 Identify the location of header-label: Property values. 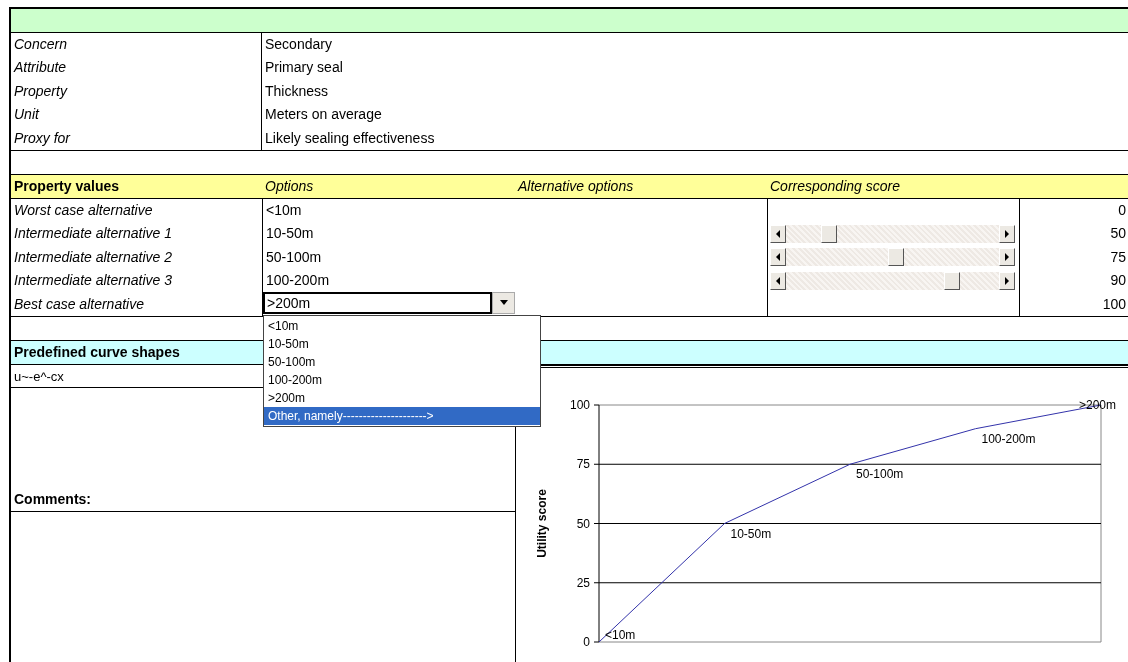
(67, 186).